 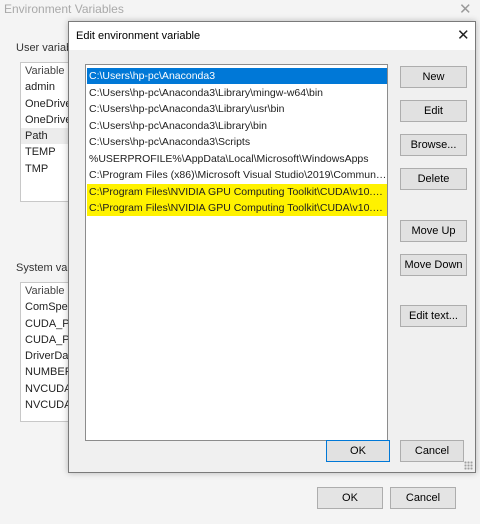 I want to click on list-item: NUMBER_, so click(x=46, y=372).